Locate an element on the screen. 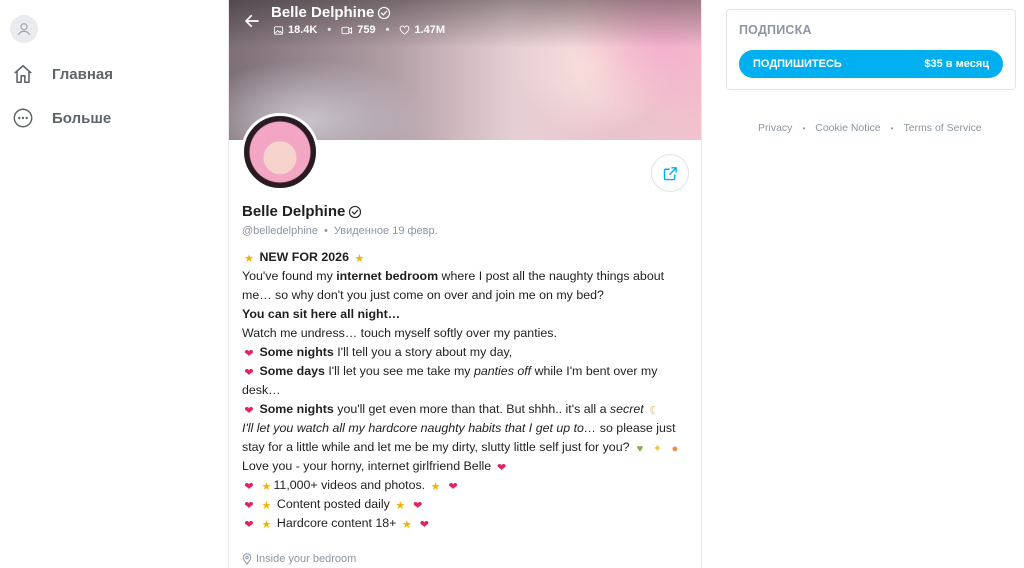  profile-stats: 18.4K • 759 • 1.47M is located at coordinates (359, 30).